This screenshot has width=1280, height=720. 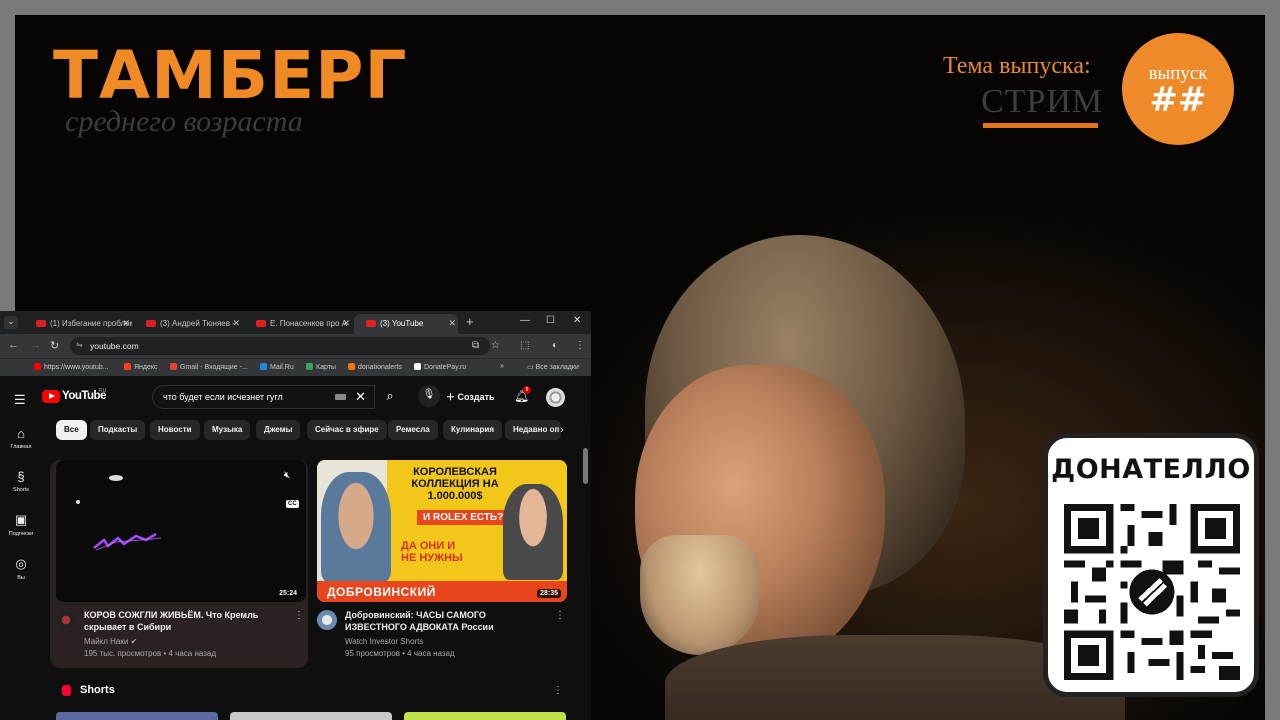 What do you see at coordinates (263, 397) in the screenshot?
I see `search-input: что будет если исчезнет гугл ✕` at bounding box center [263, 397].